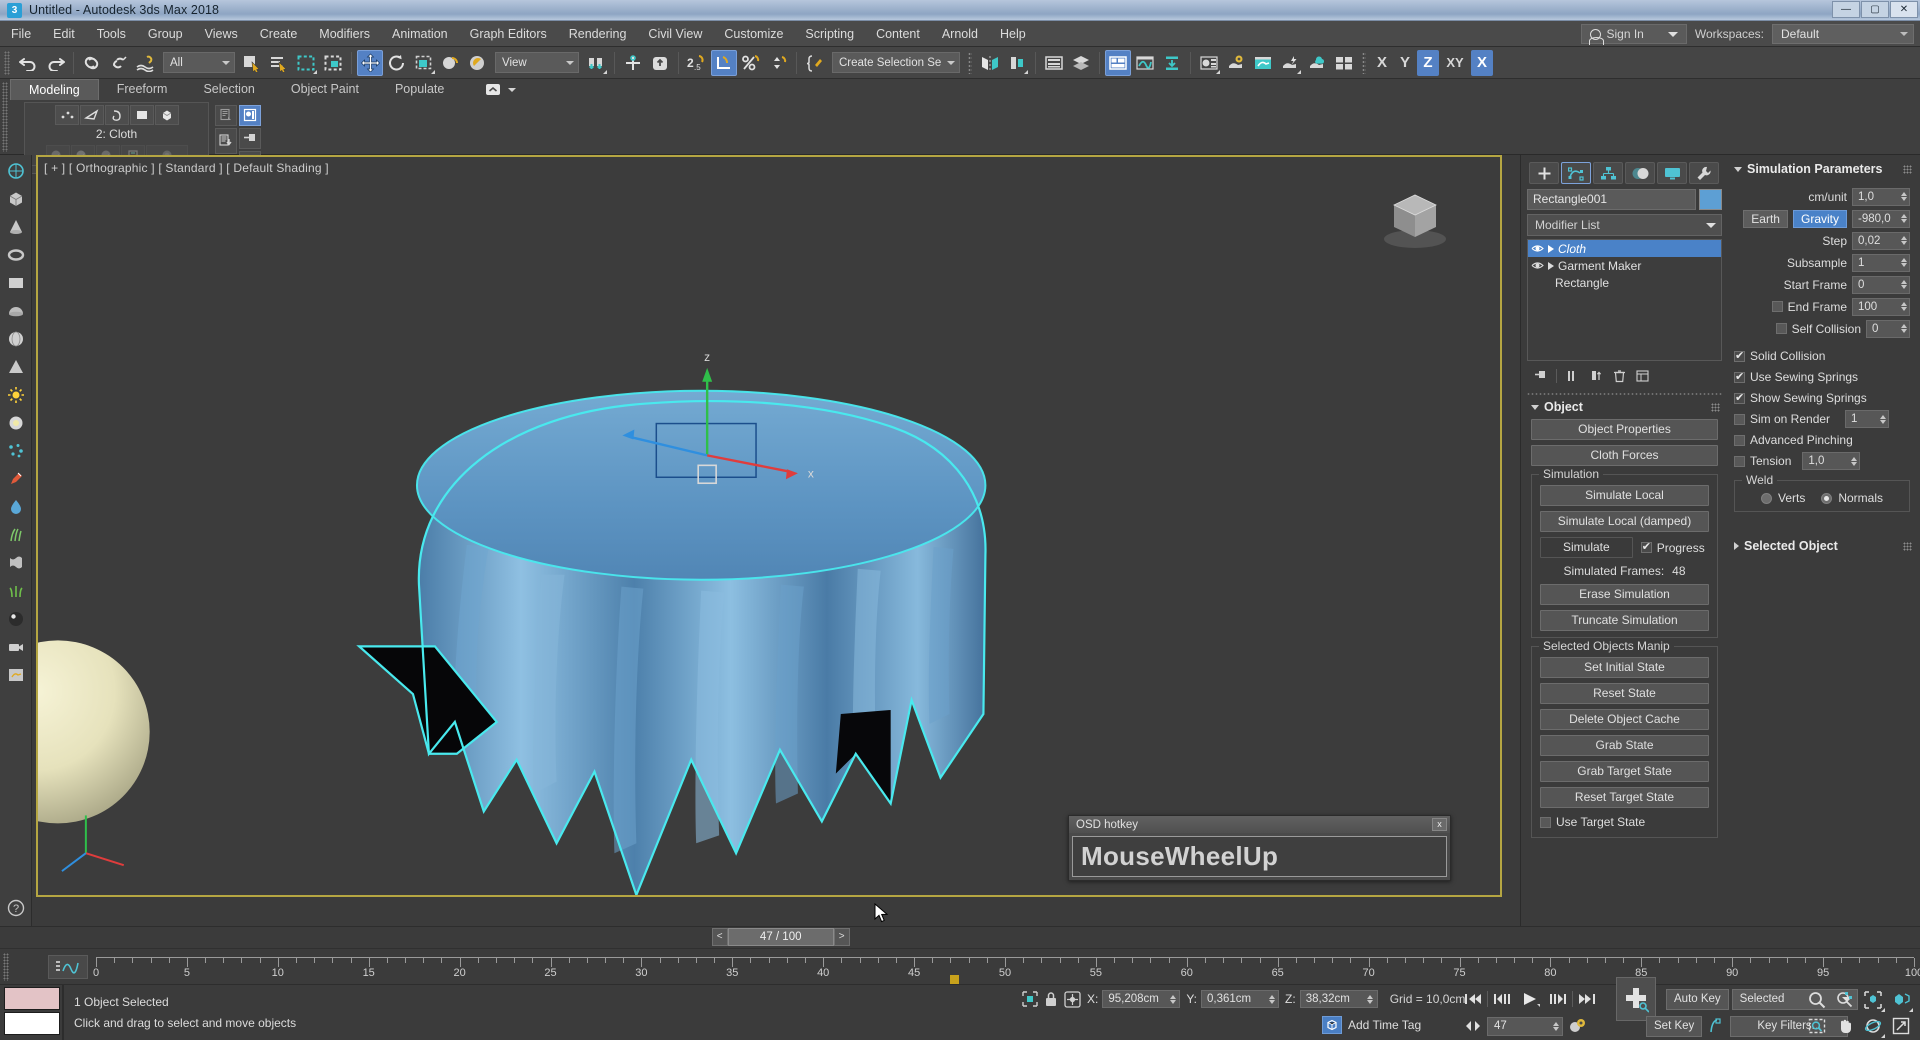 This screenshot has width=1920, height=1040. I want to click on x-coordinate-field: X: 95,208cm, so click(1134, 999).